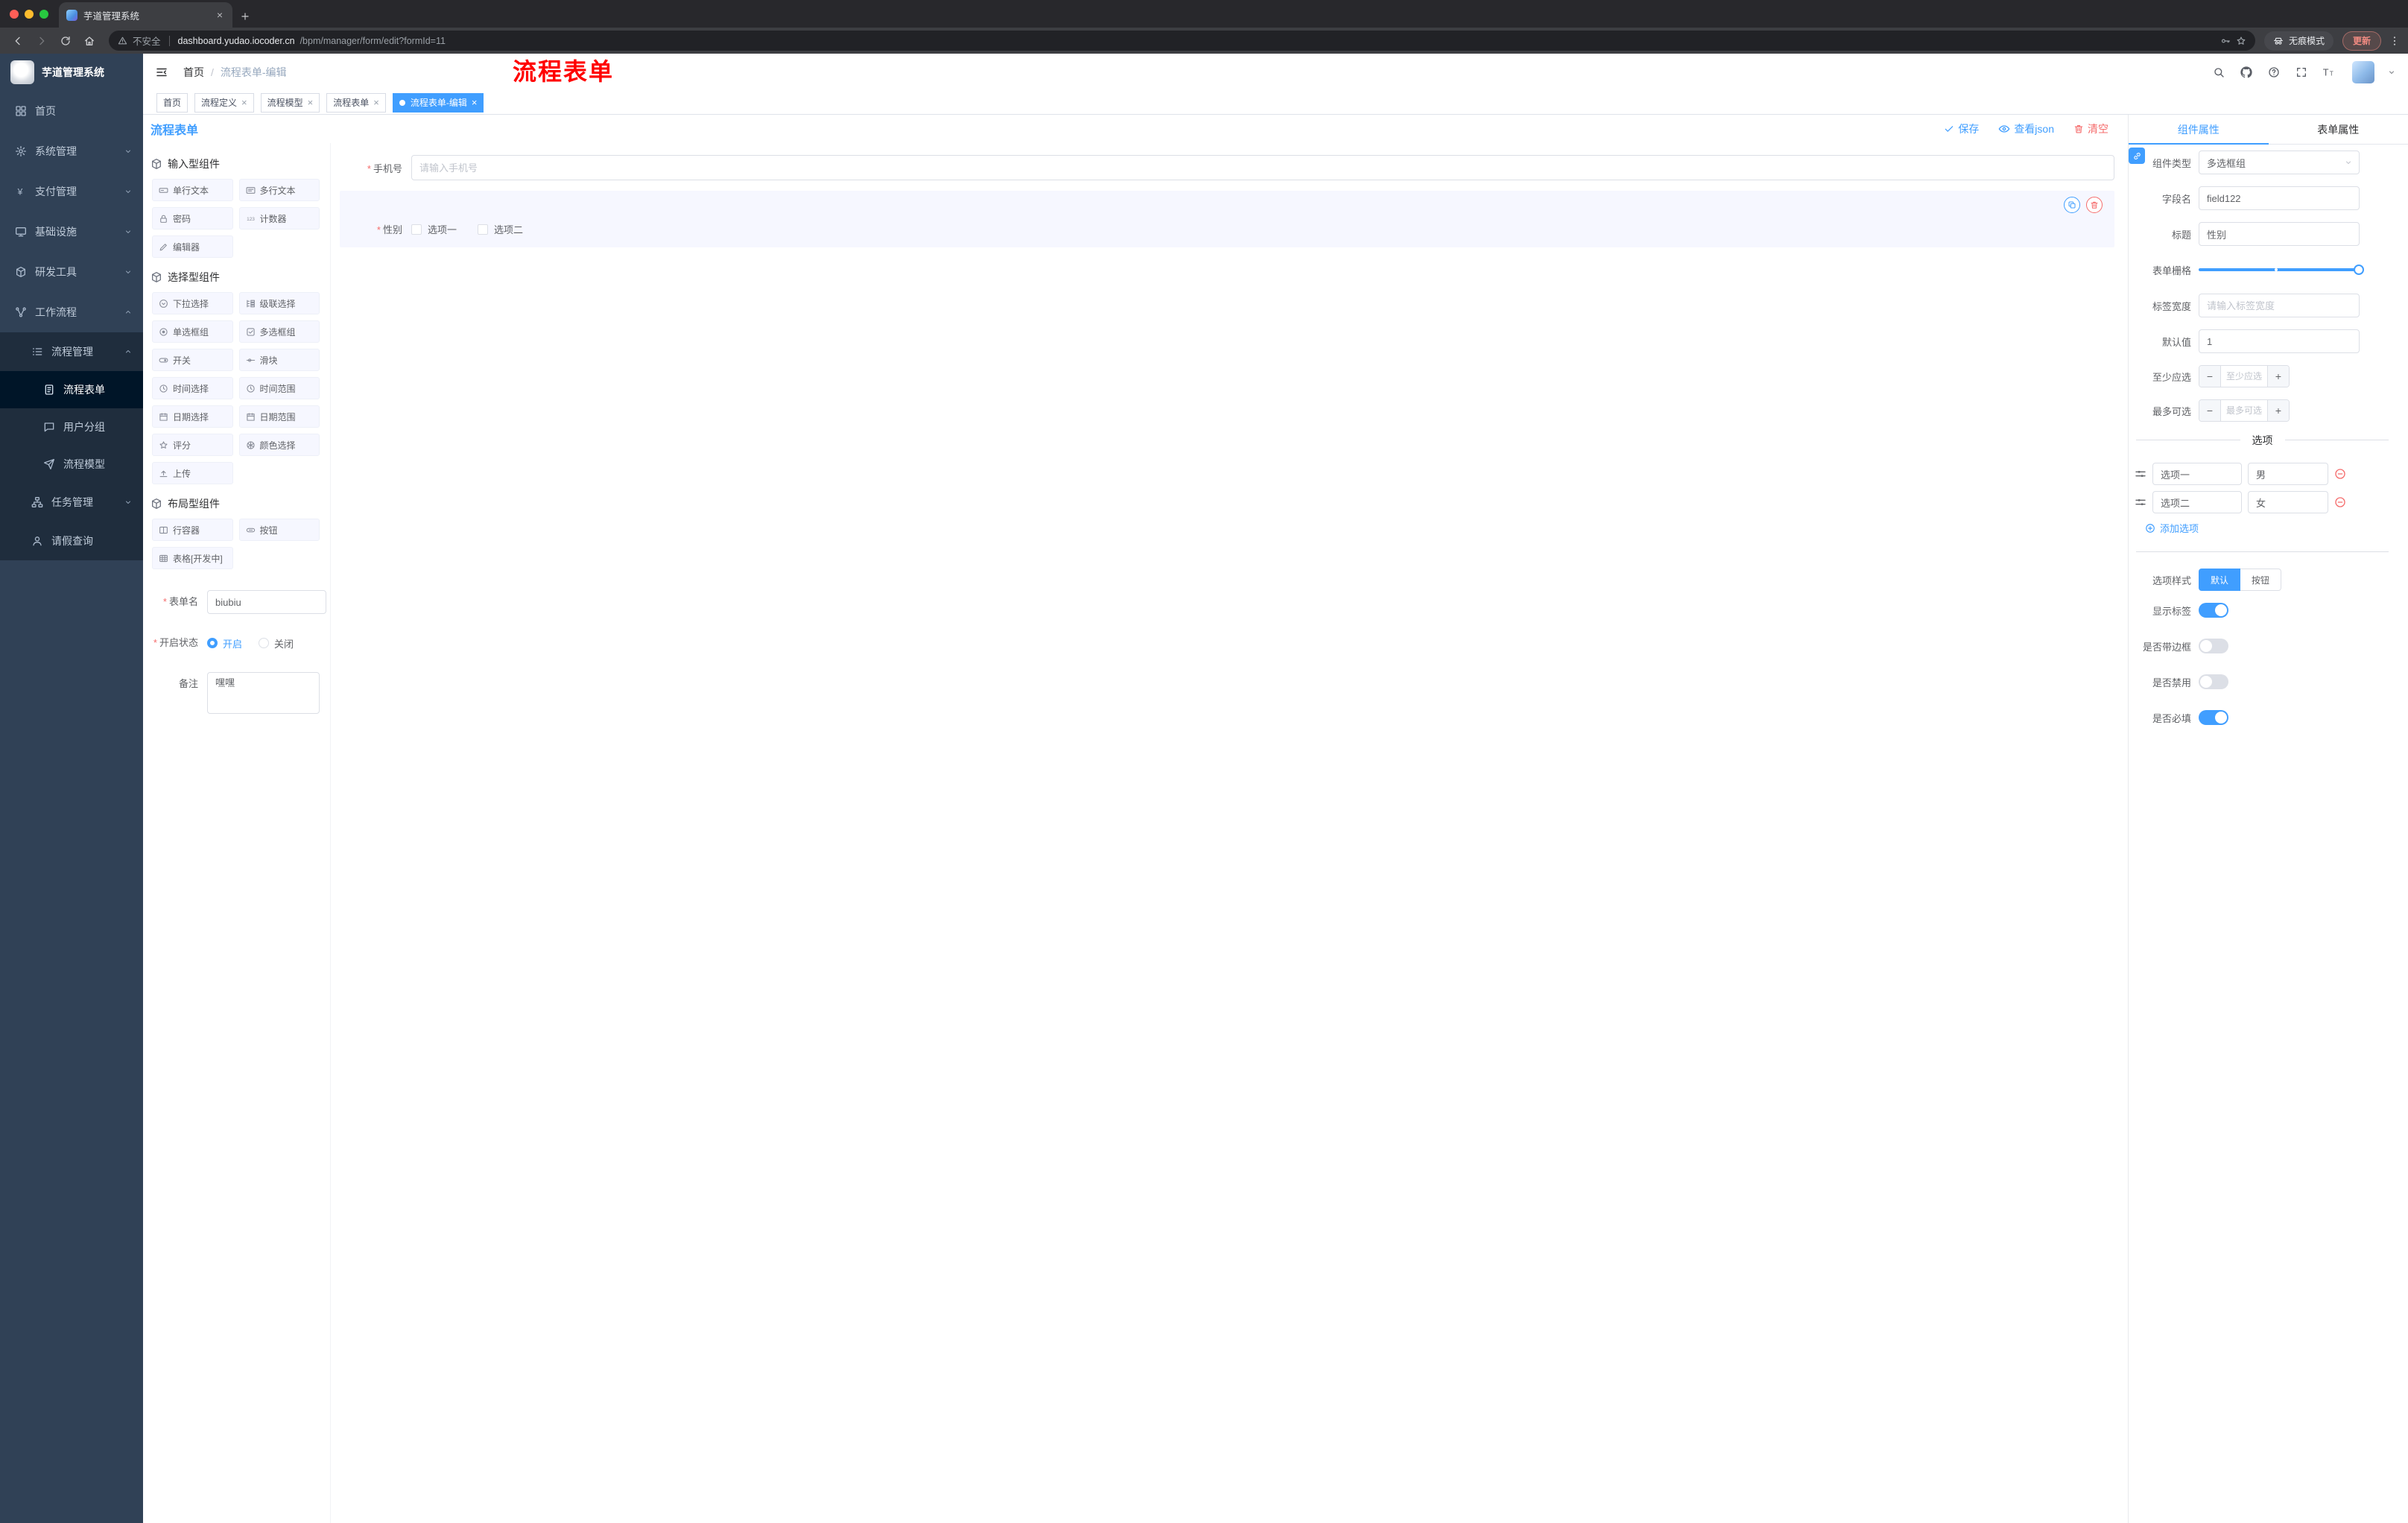 Image resolution: width=2408 pixels, height=1523 pixels. Describe the element at coordinates (71, 465) in the screenshot. I see `sidebar-item-process-model: 流程模型` at that location.